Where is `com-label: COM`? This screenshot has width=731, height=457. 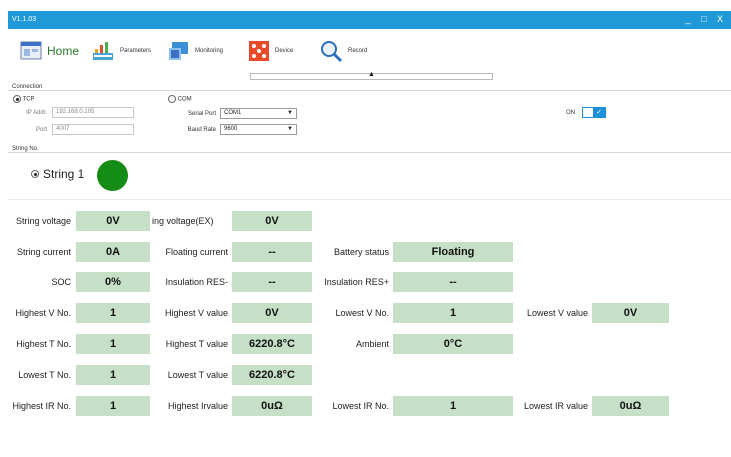 com-label: COM is located at coordinates (184, 99).